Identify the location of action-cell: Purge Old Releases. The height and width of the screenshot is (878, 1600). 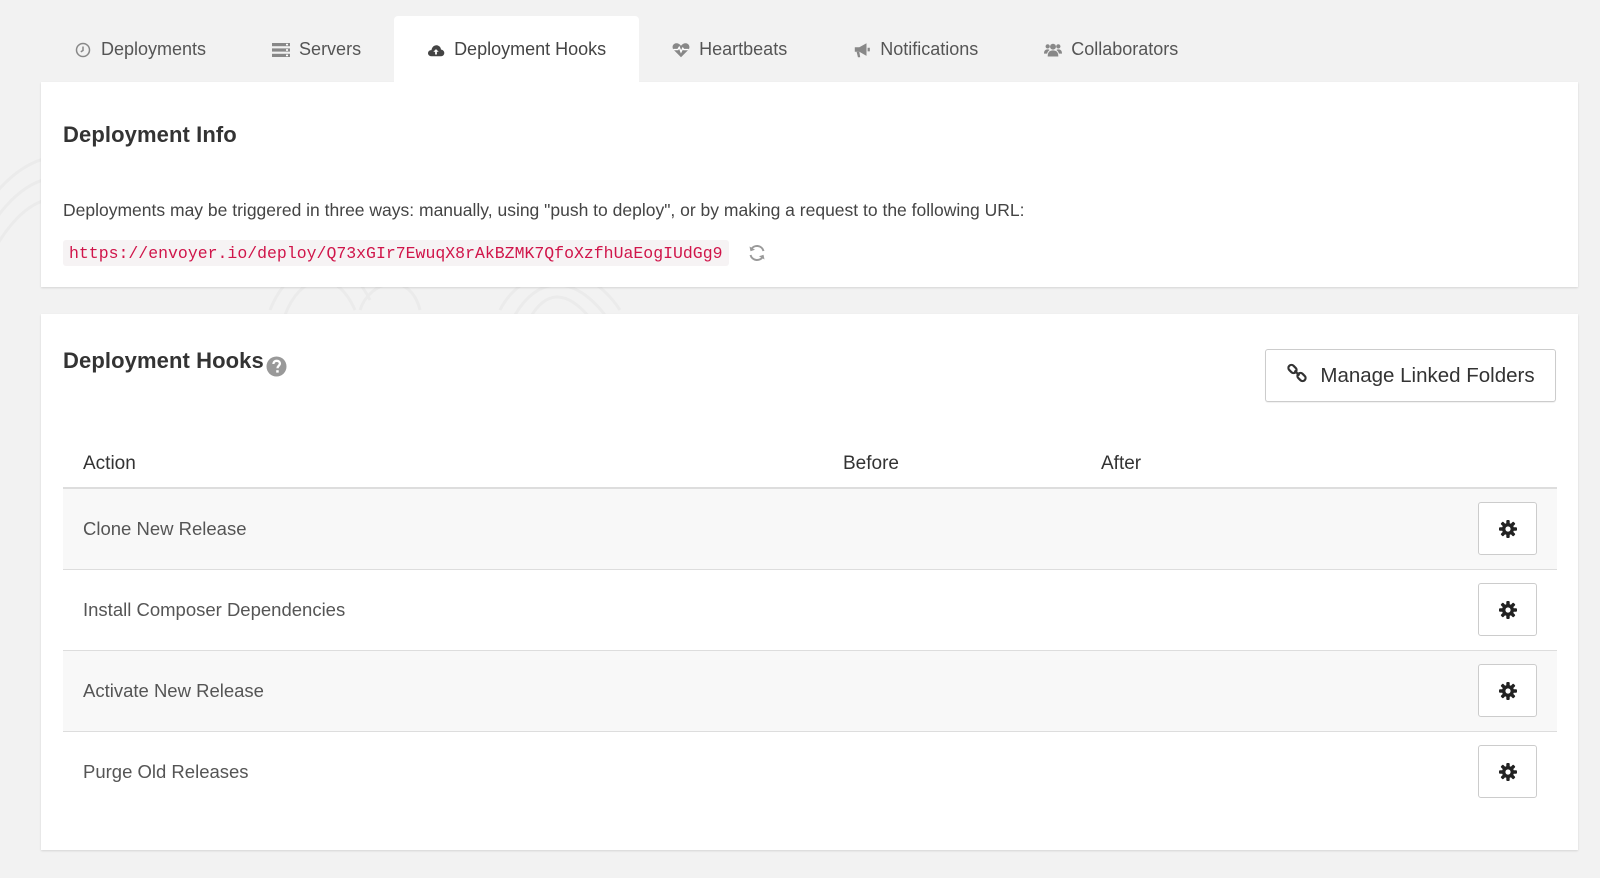
(166, 771).